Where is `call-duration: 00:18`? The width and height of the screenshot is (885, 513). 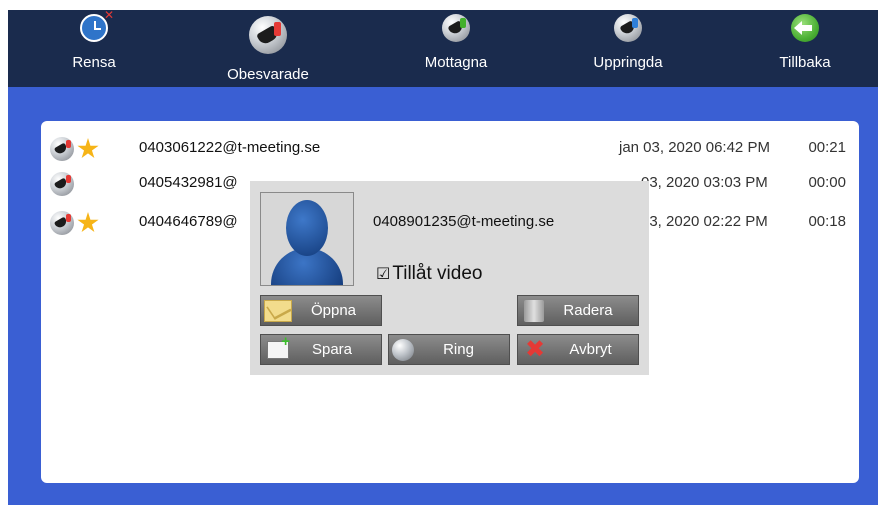
call-duration: 00:18 is located at coordinates (827, 221).